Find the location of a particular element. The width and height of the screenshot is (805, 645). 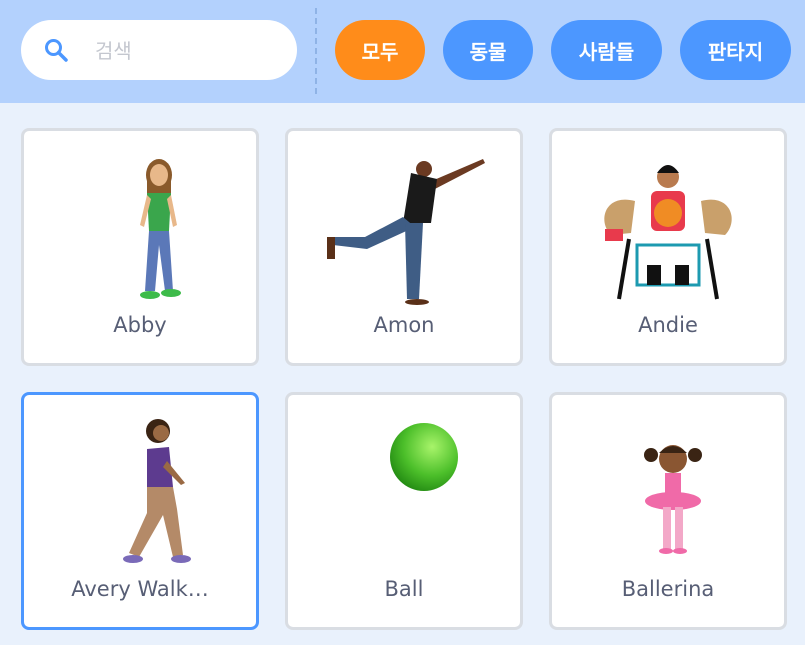

search-icon is located at coordinates (56, 50).